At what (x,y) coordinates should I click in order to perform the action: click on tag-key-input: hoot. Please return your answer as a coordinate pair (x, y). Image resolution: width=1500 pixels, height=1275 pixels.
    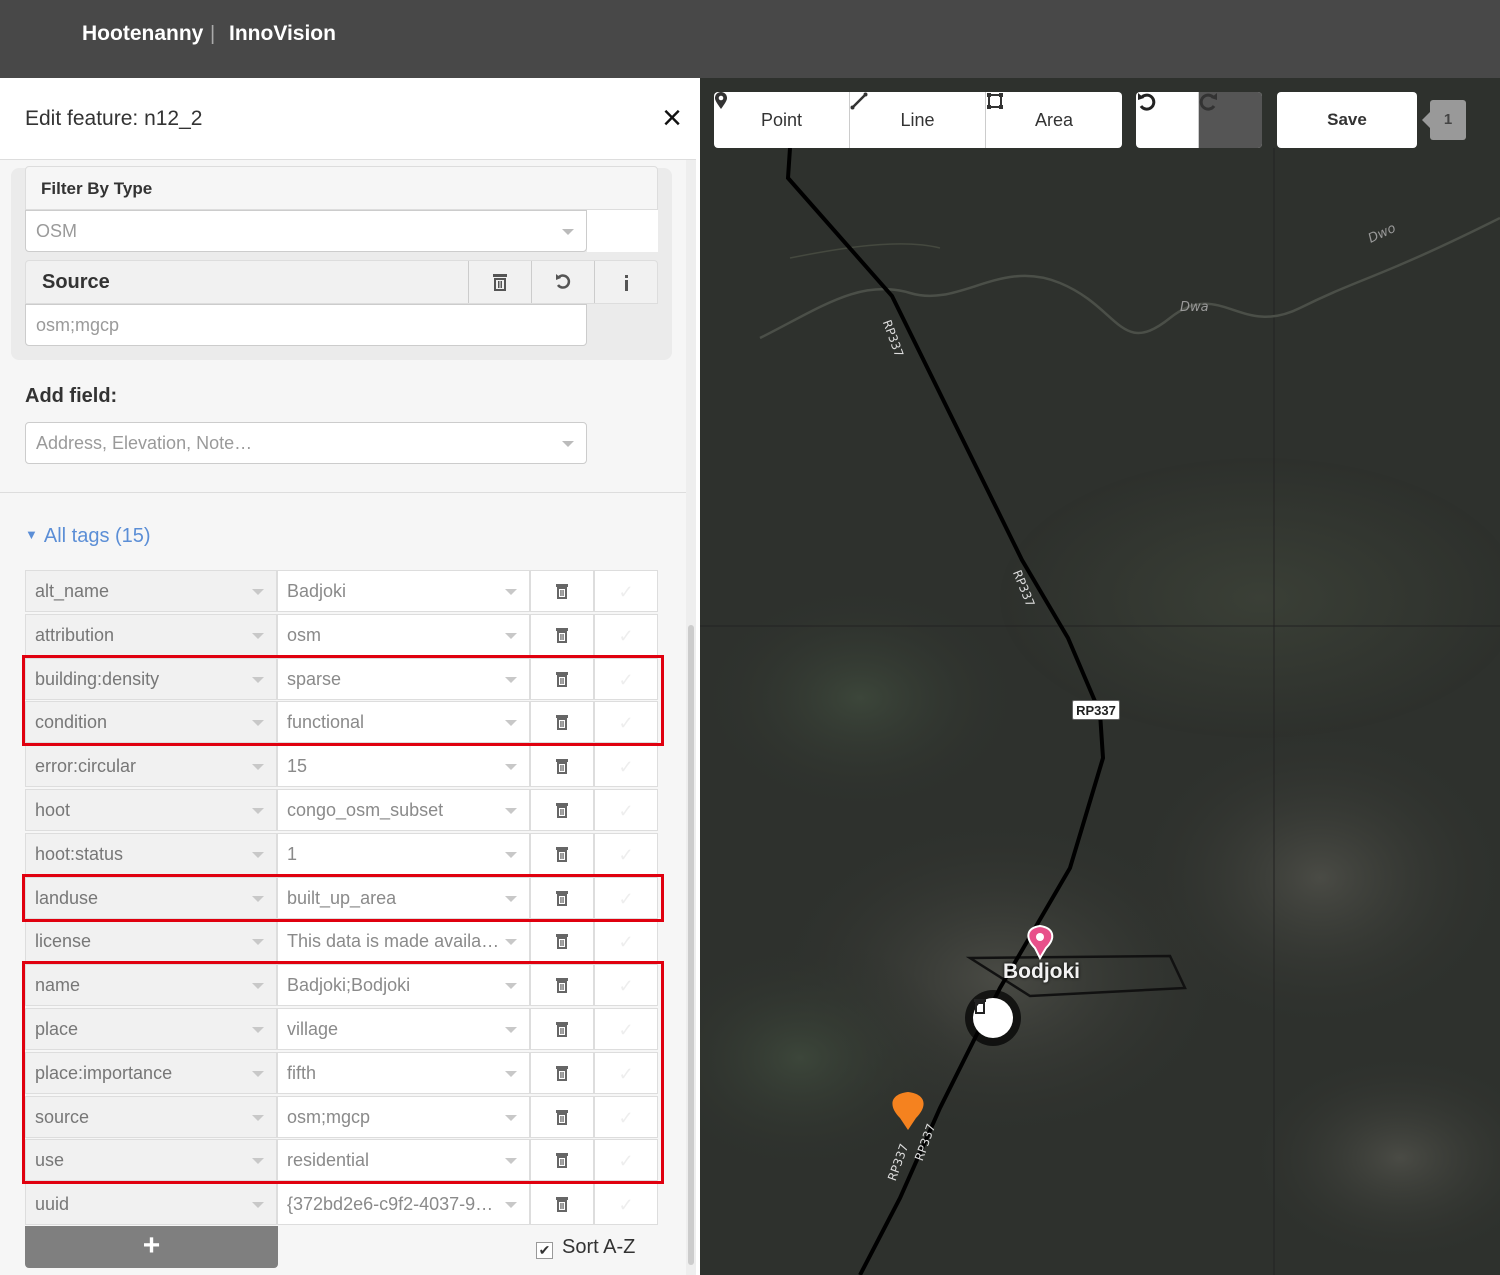
    Looking at the image, I should click on (151, 810).